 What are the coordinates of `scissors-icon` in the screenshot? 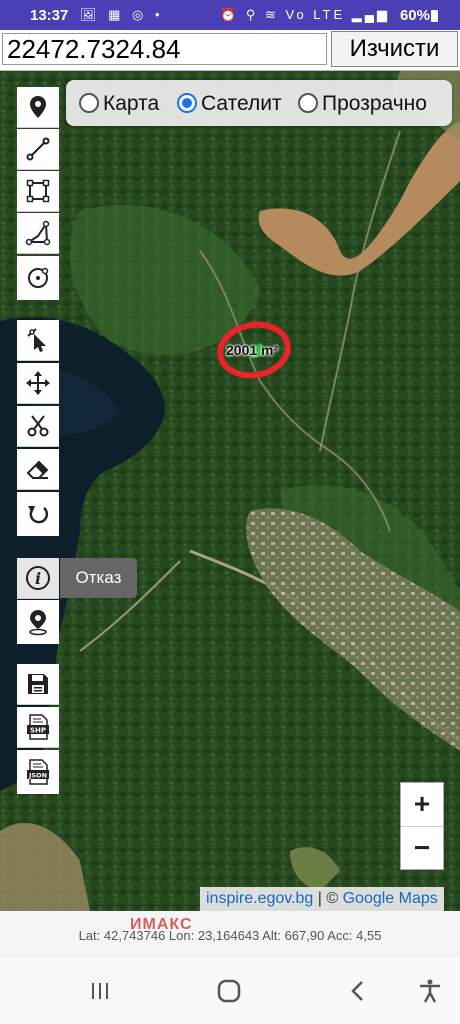 It's located at (38, 426).